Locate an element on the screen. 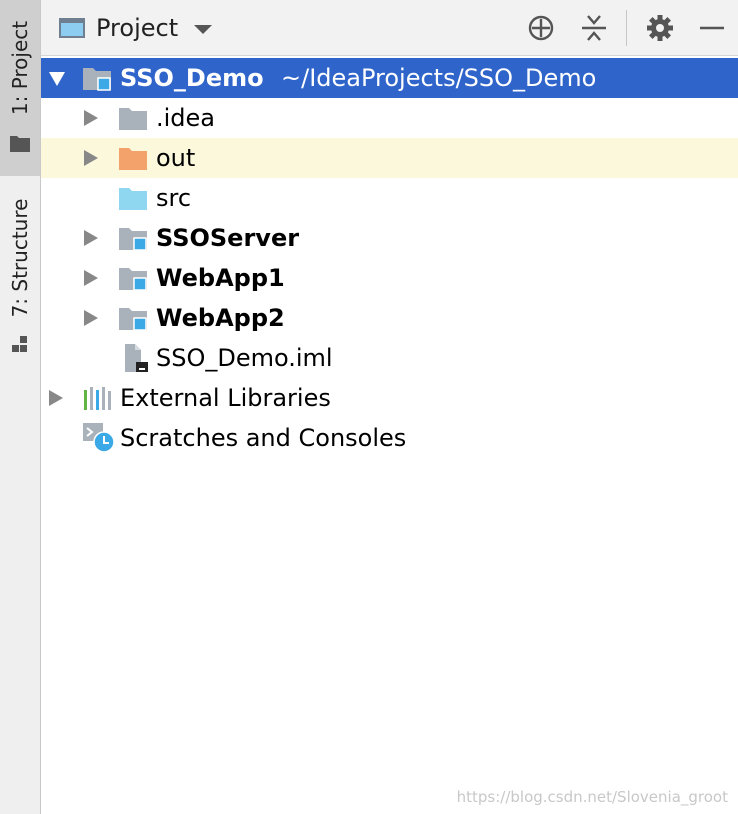 This screenshot has width=738, height=814. minimize-icon is located at coordinates (712, 28).